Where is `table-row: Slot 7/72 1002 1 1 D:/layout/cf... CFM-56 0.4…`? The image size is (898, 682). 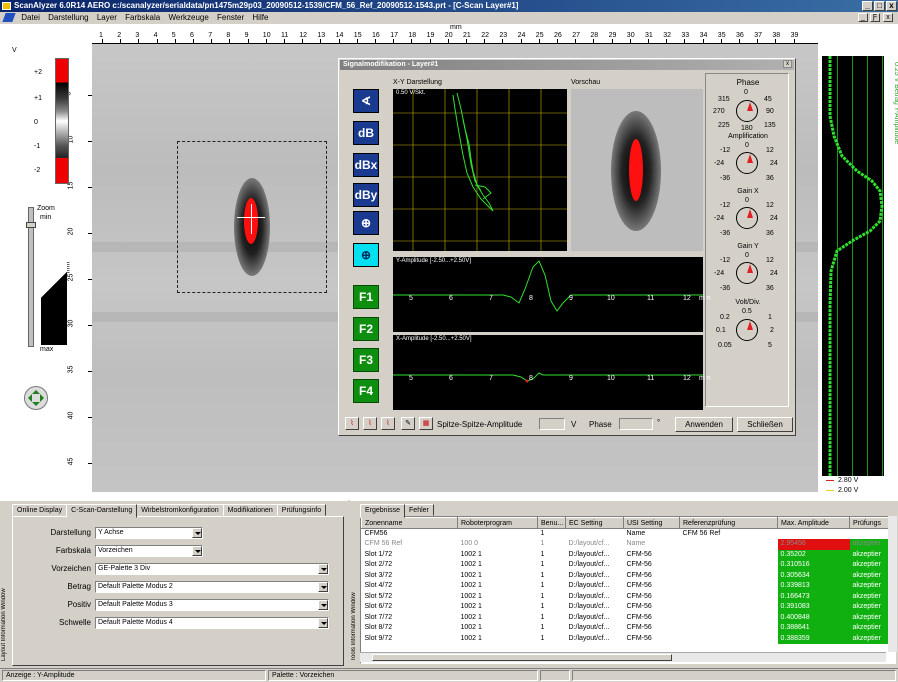 table-row: Slot 7/72 1002 1 1 D:/layout/cf... CFM-56 0.4… is located at coordinates (628, 617).